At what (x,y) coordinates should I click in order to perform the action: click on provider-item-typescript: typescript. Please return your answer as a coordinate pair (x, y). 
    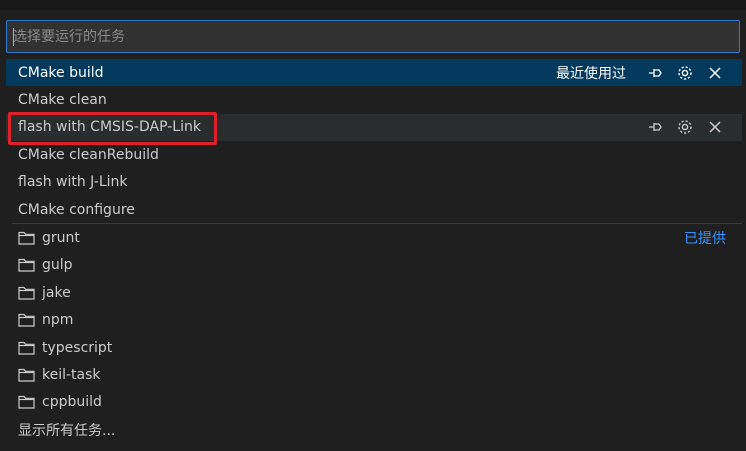
    Looking at the image, I should click on (374, 347).